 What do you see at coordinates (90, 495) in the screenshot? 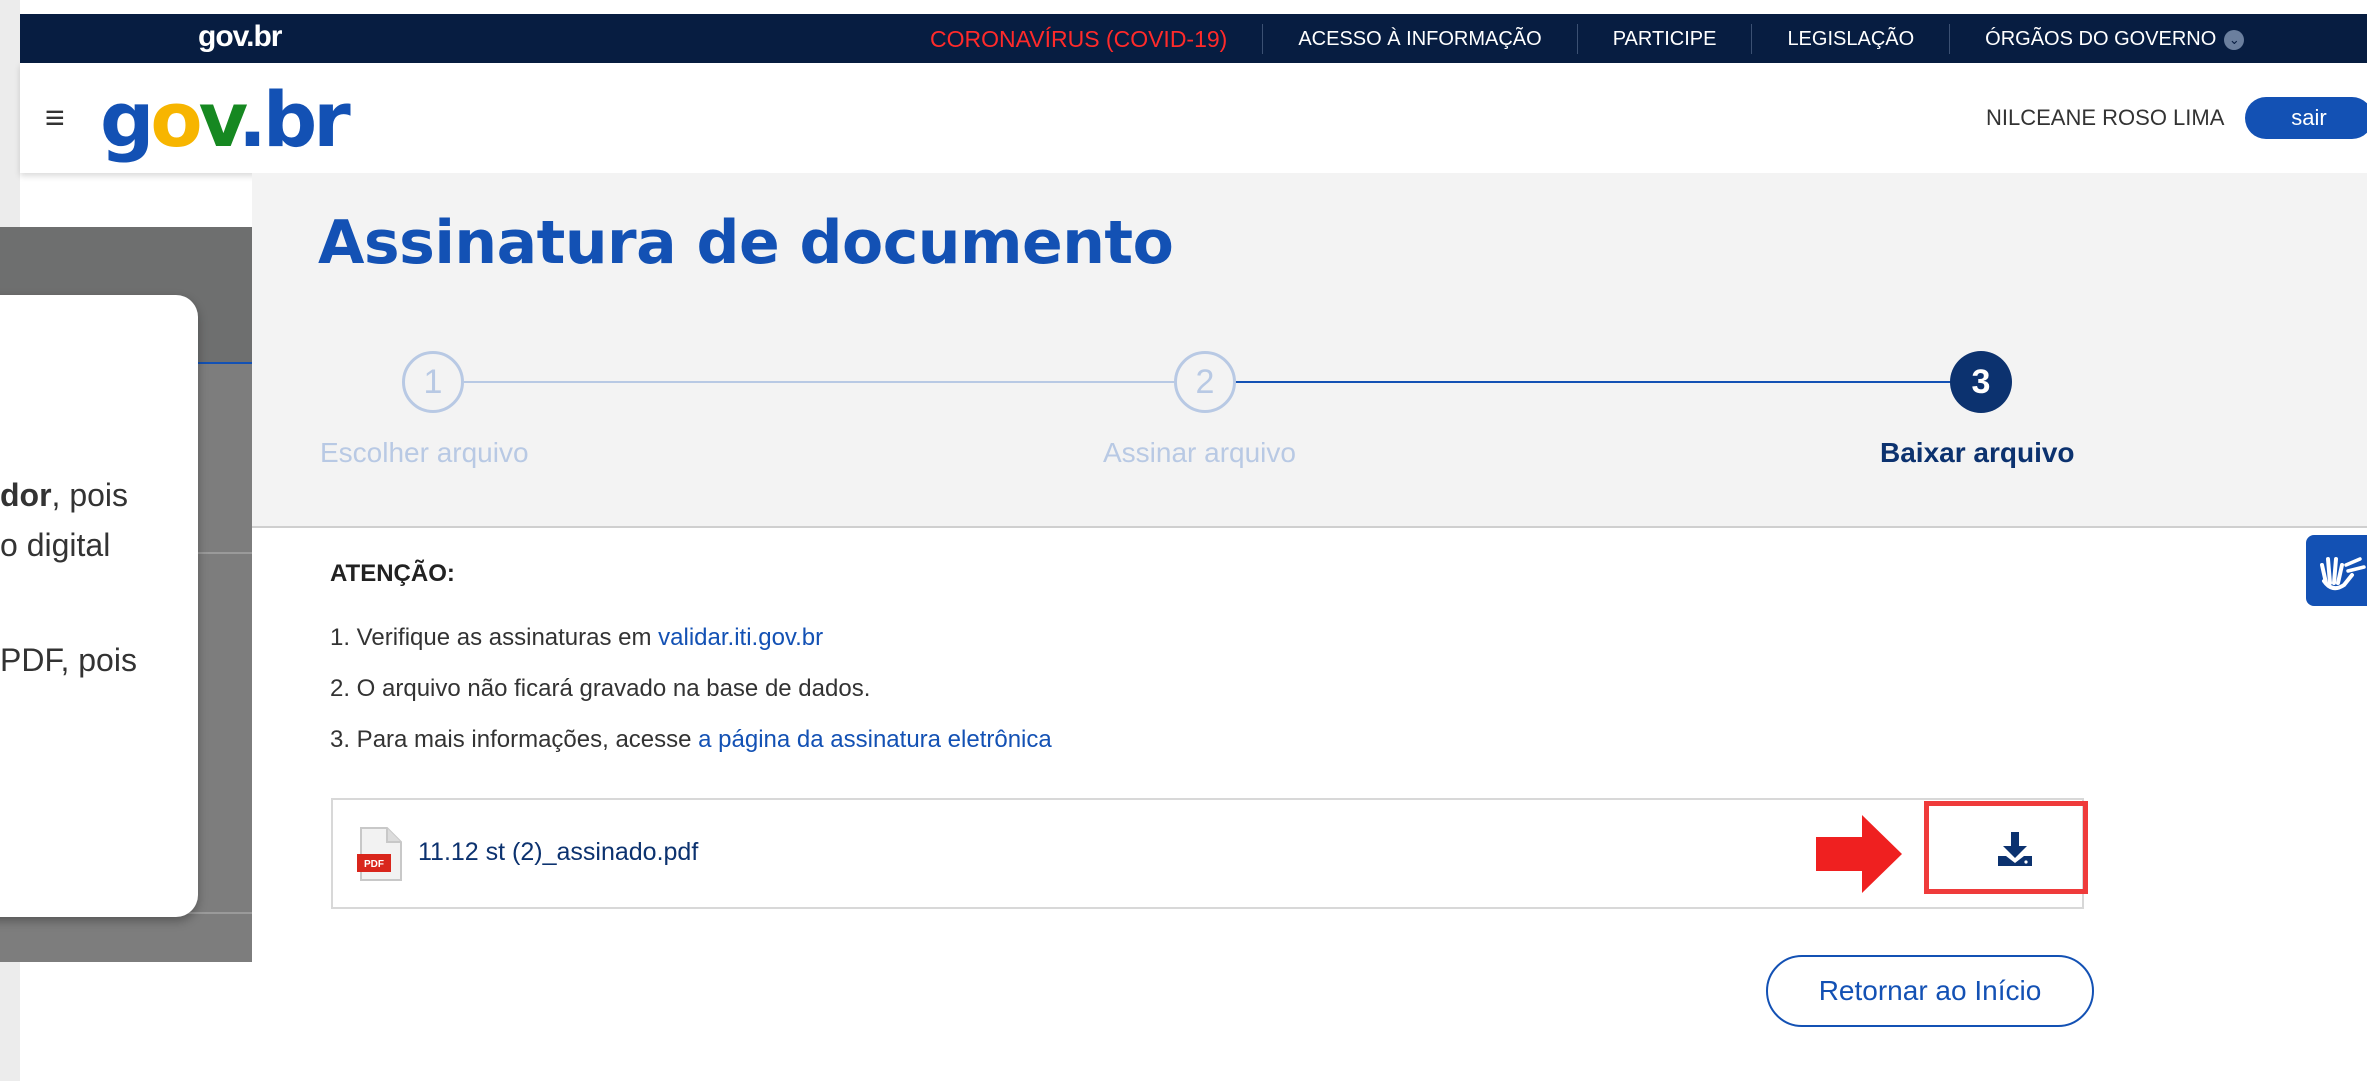
I see `overlay-text-rest: , pois` at bounding box center [90, 495].